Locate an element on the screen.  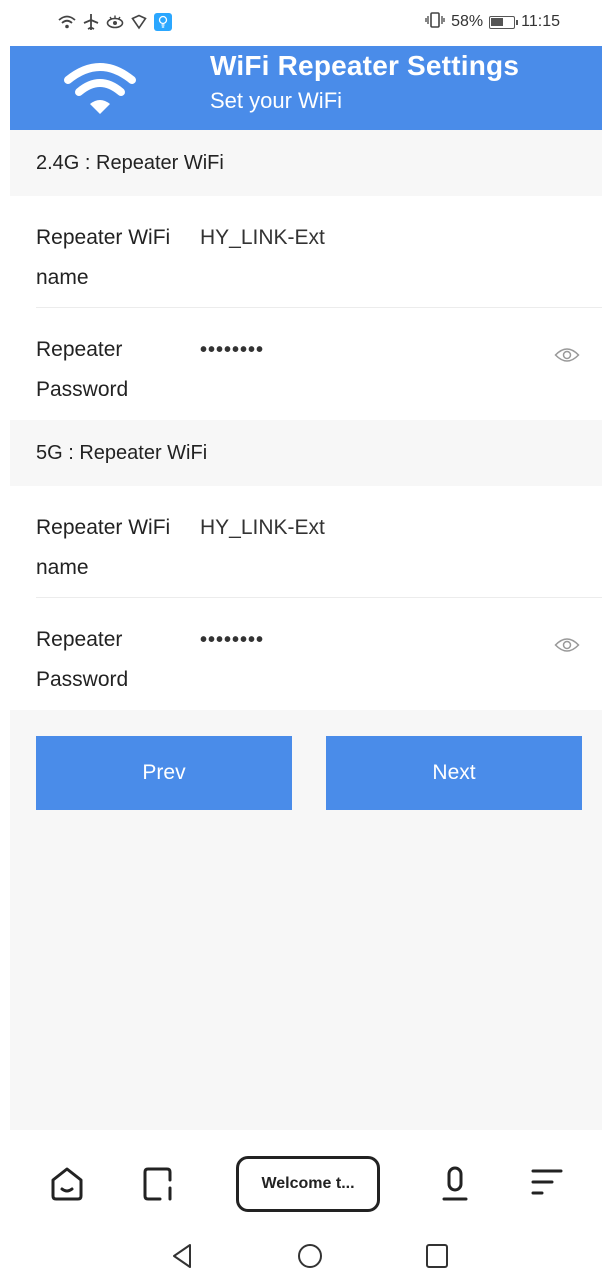
wifi-name-row-5g: Repeater WiFi name HY_LINK-Ext is located at coordinates (319, 542).